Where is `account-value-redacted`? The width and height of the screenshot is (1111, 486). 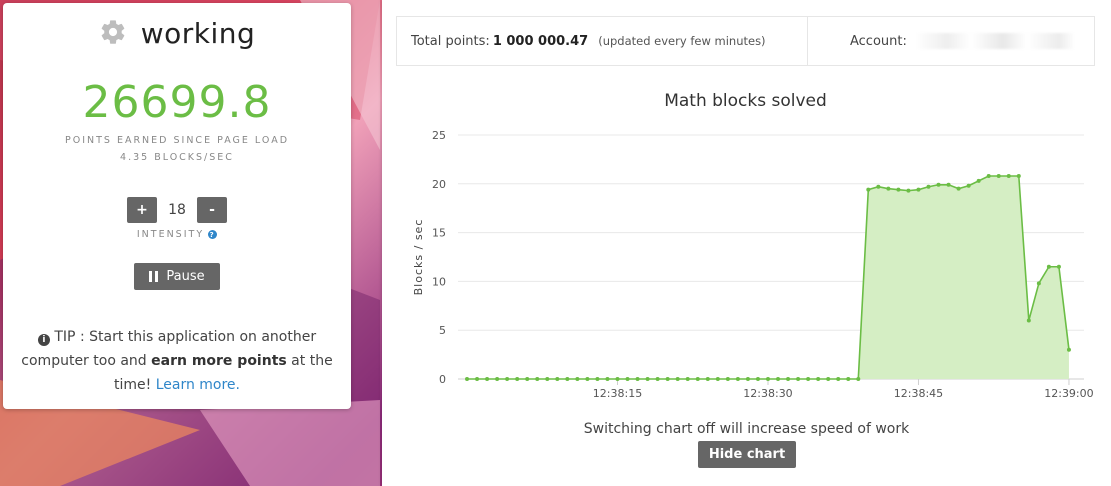
account-value-redacted is located at coordinates (994, 41).